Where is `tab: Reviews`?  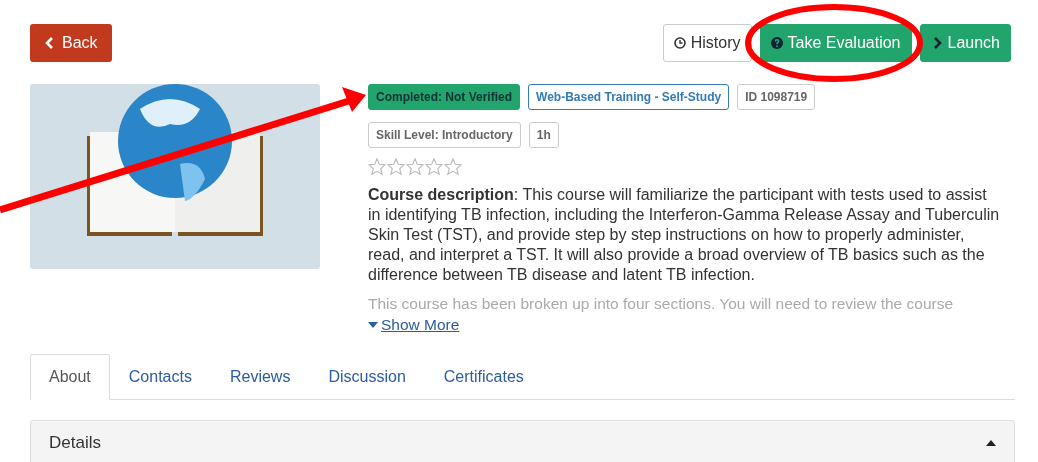 tab: Reviews is located at coordinates (260, 377).